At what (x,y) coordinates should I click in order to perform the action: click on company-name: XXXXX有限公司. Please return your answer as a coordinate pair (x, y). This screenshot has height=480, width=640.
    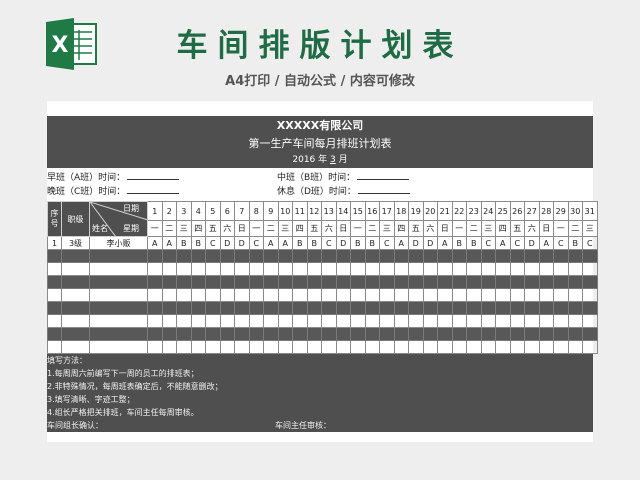
    Looking at the image, I should click on (320, 125).